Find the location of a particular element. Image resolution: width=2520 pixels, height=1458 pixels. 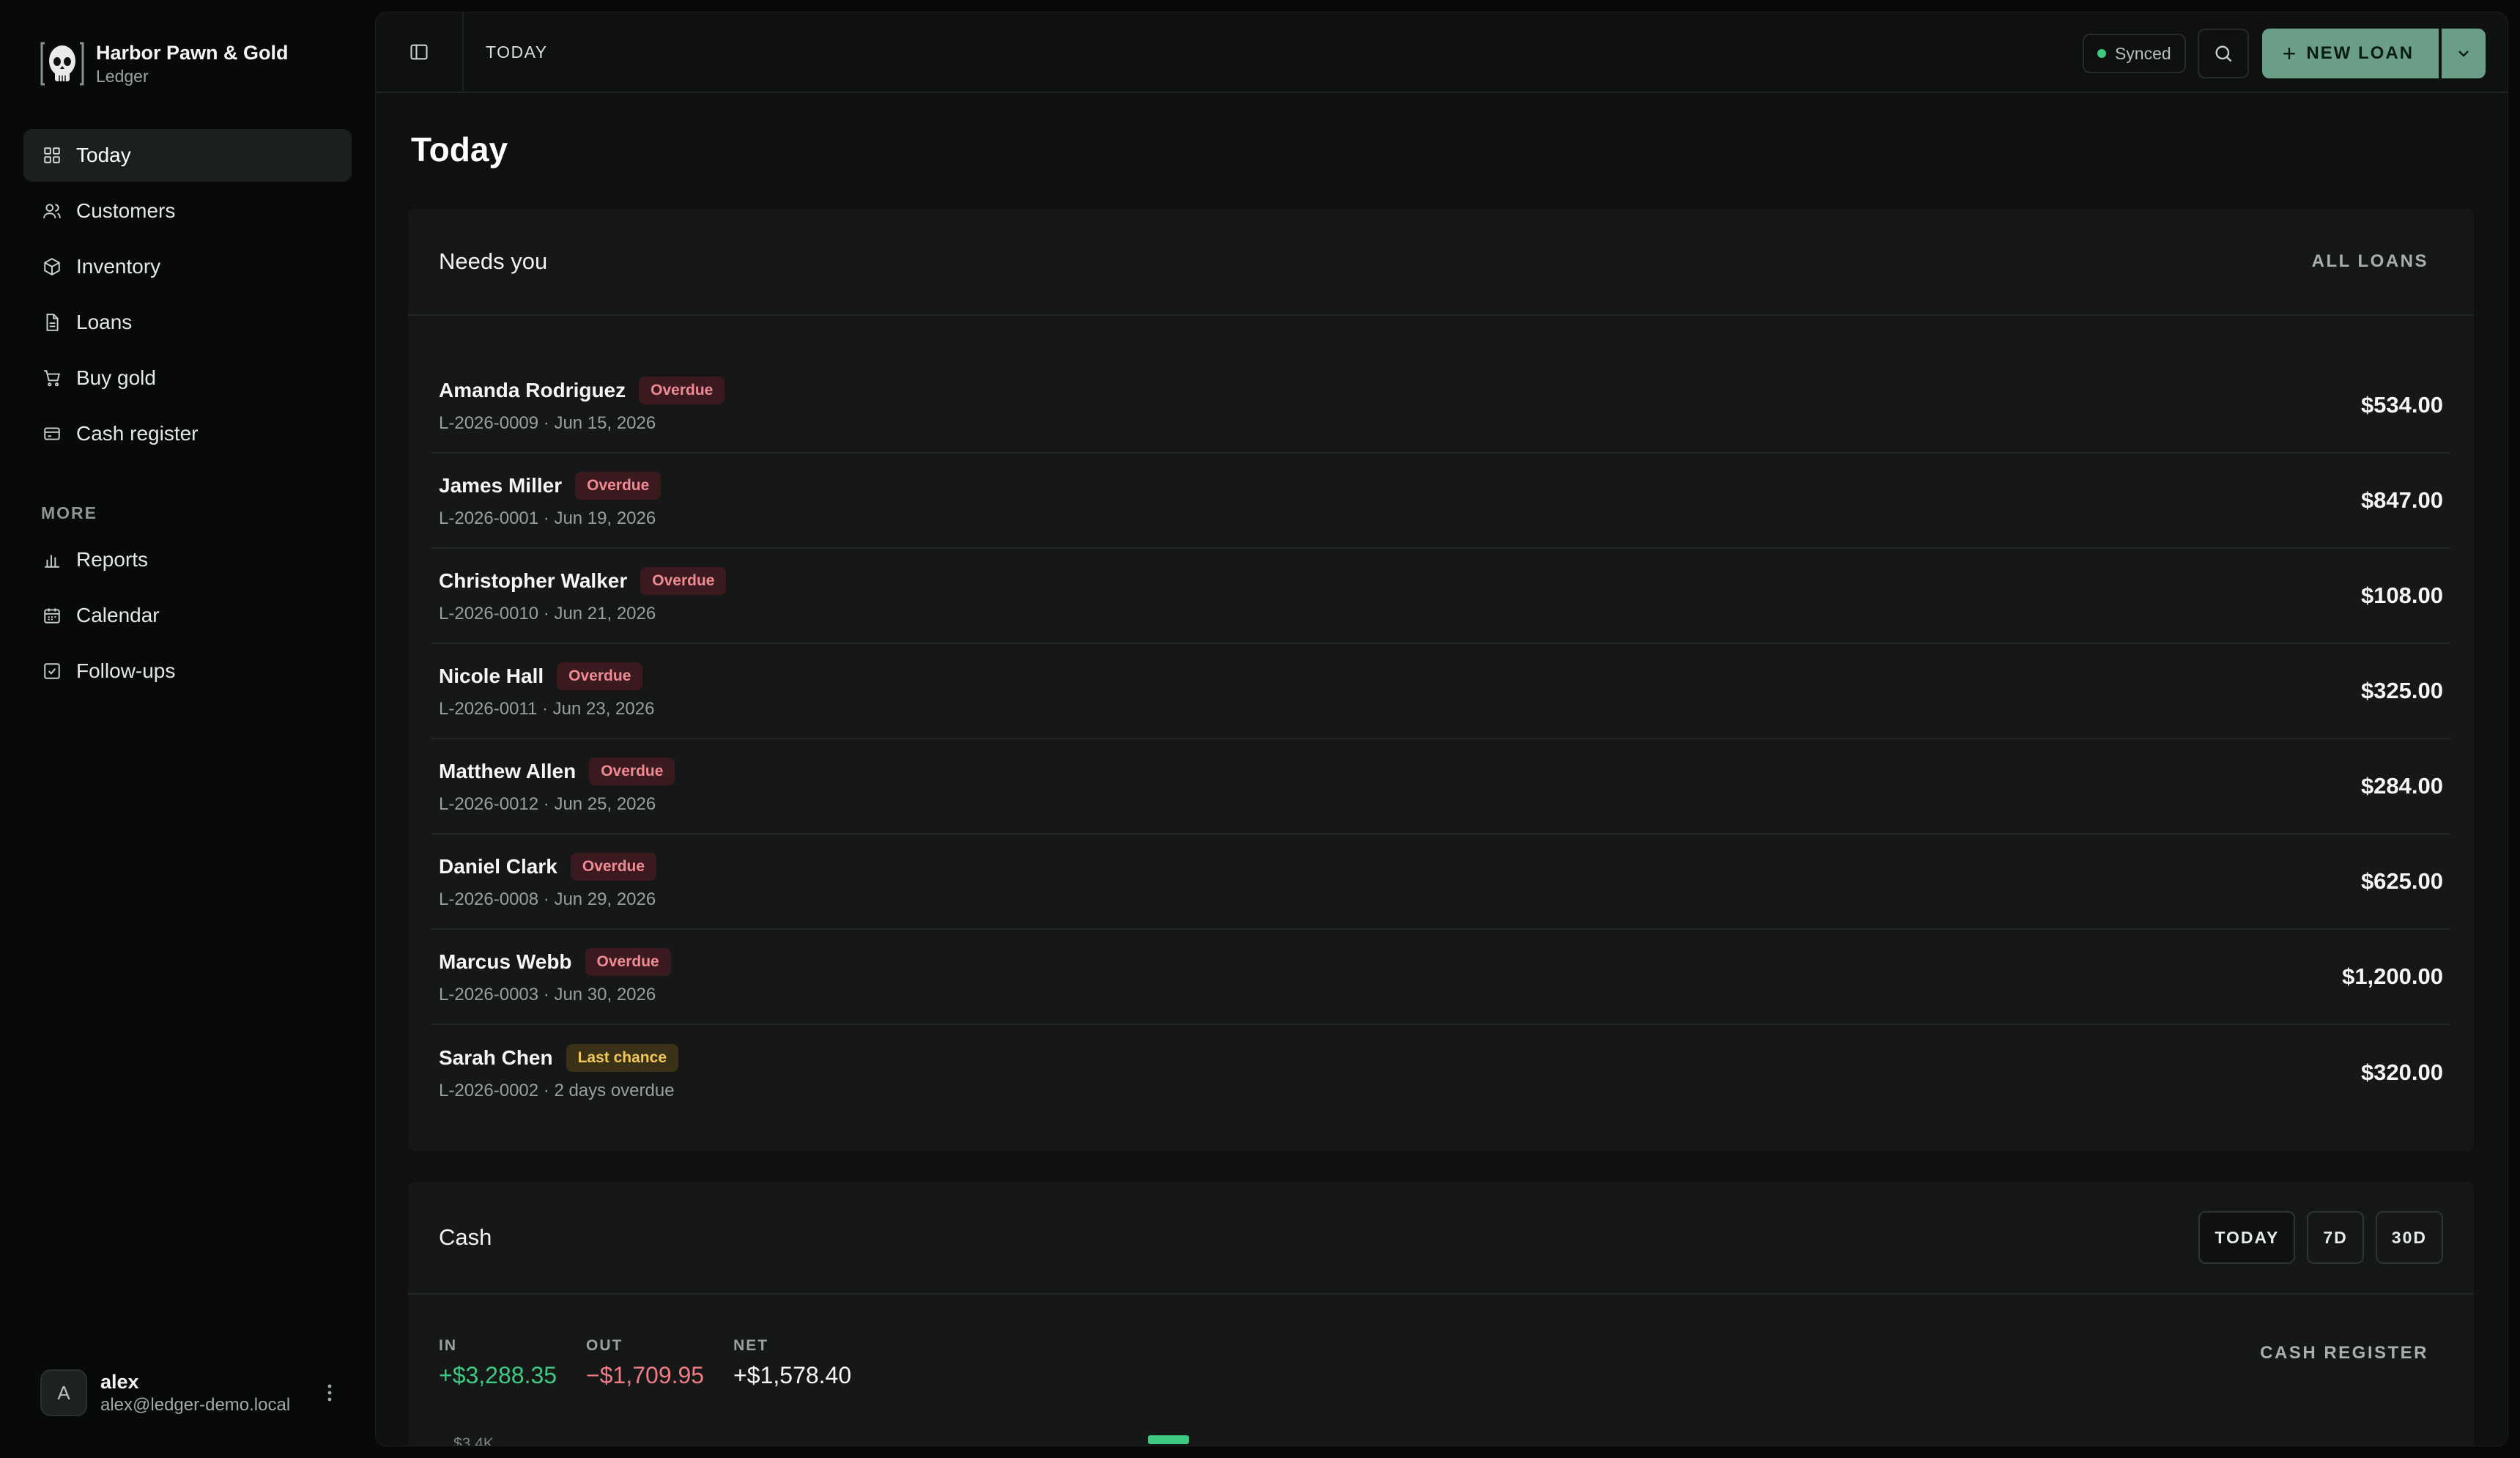

document-icon is located at coordinates (52, 322).